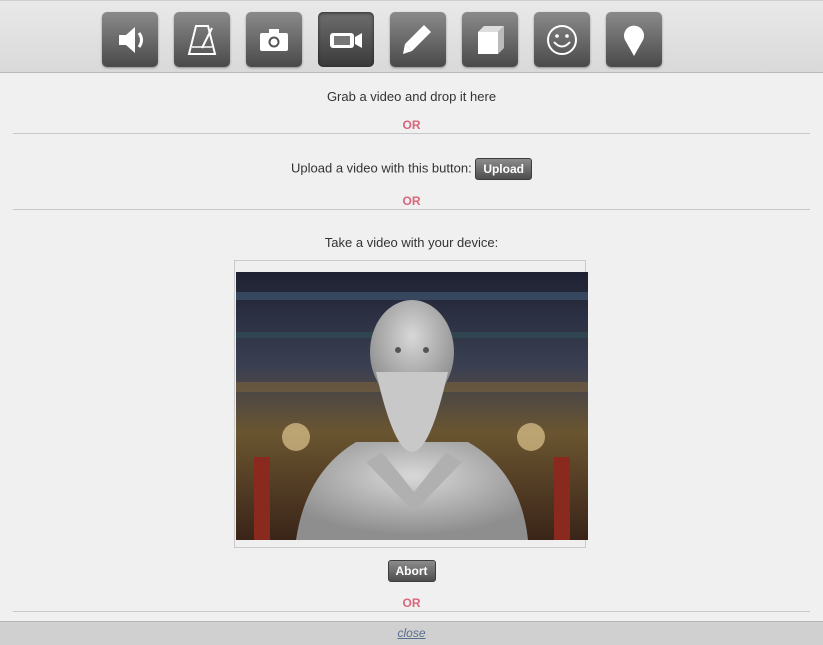  I want to click on upload-row: Upload a video with this button: Upload, so click(411, 169).